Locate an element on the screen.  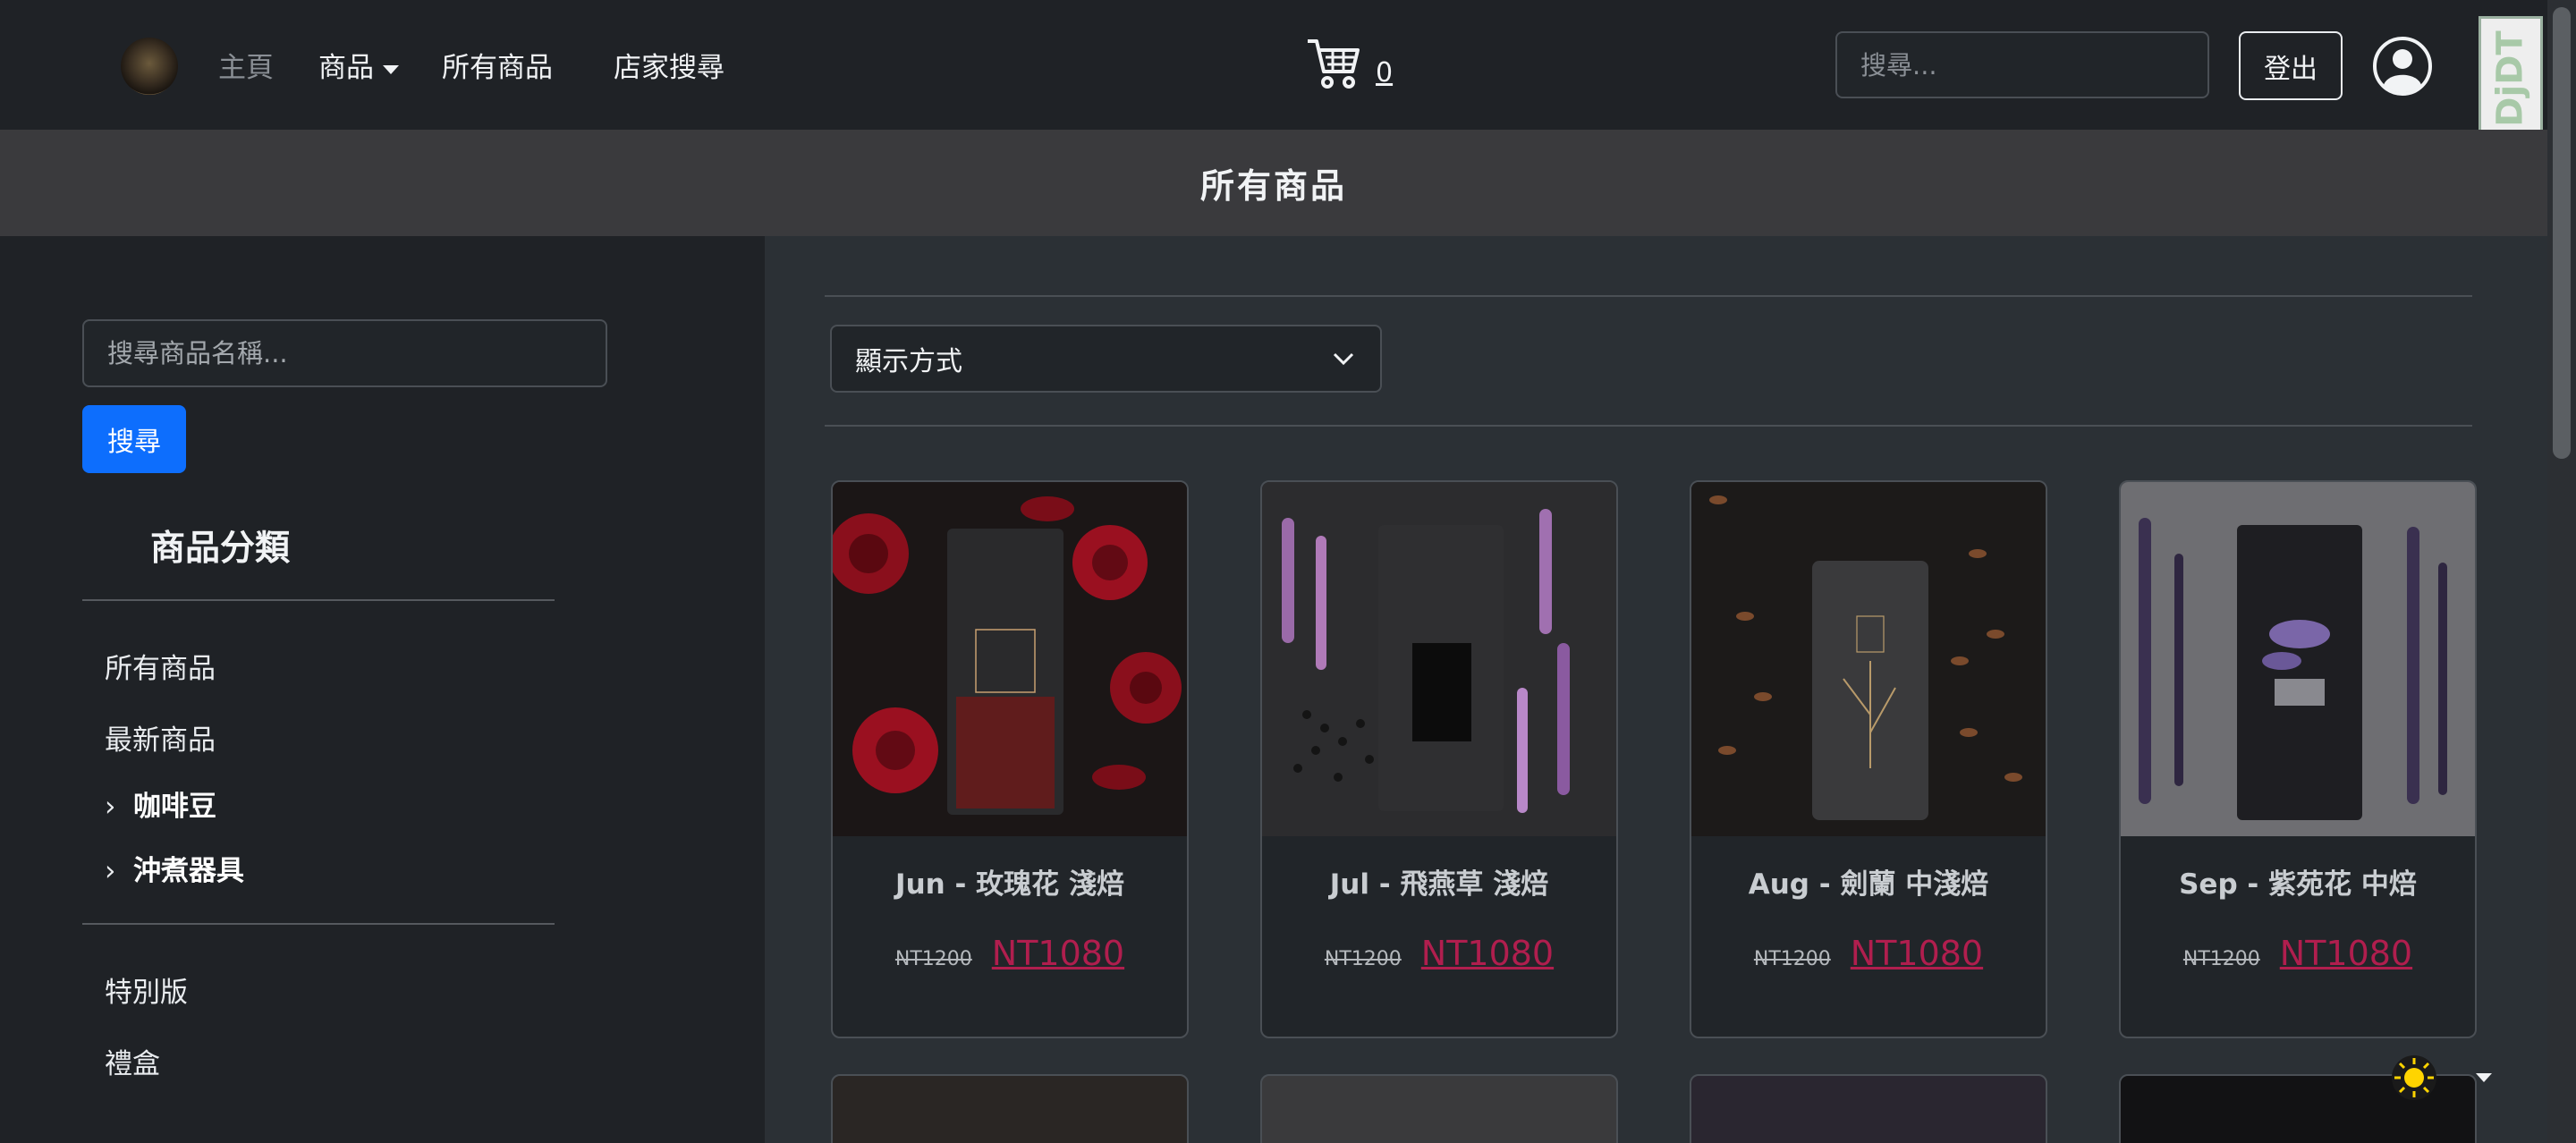
nav-search-input is located at coordinates (2022, 64).